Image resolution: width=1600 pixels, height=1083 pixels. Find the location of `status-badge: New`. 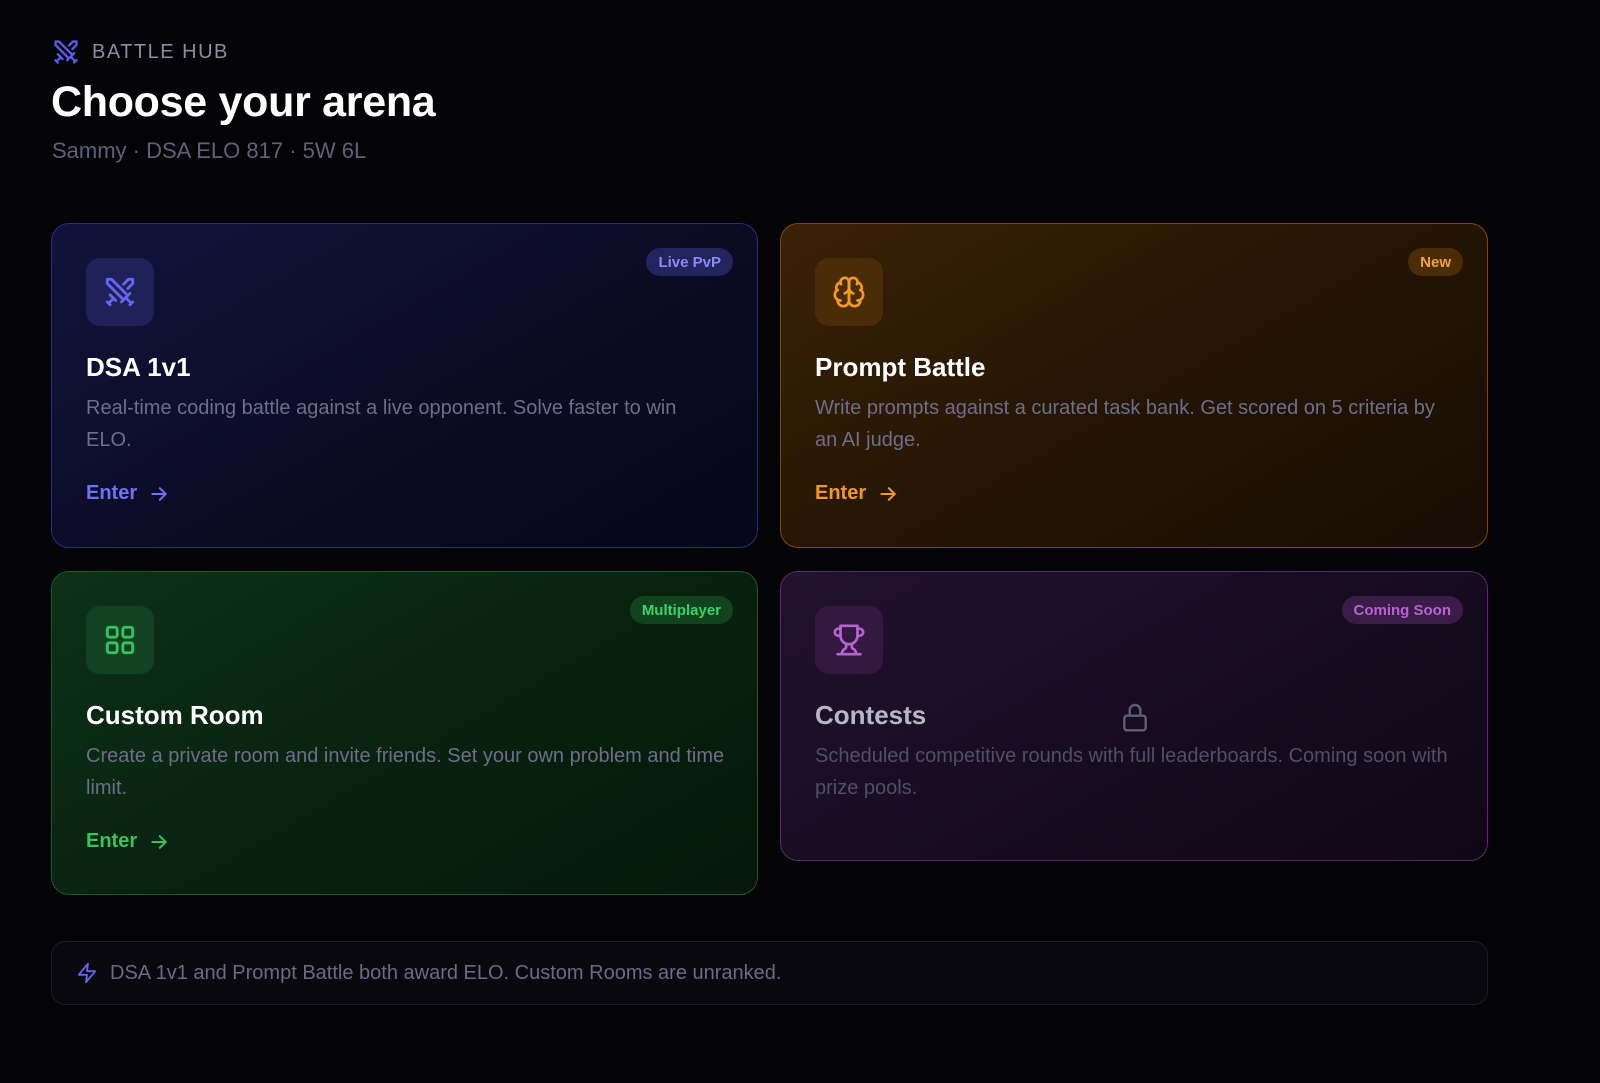

status-badge: New is located at coordinates (1435, 262).